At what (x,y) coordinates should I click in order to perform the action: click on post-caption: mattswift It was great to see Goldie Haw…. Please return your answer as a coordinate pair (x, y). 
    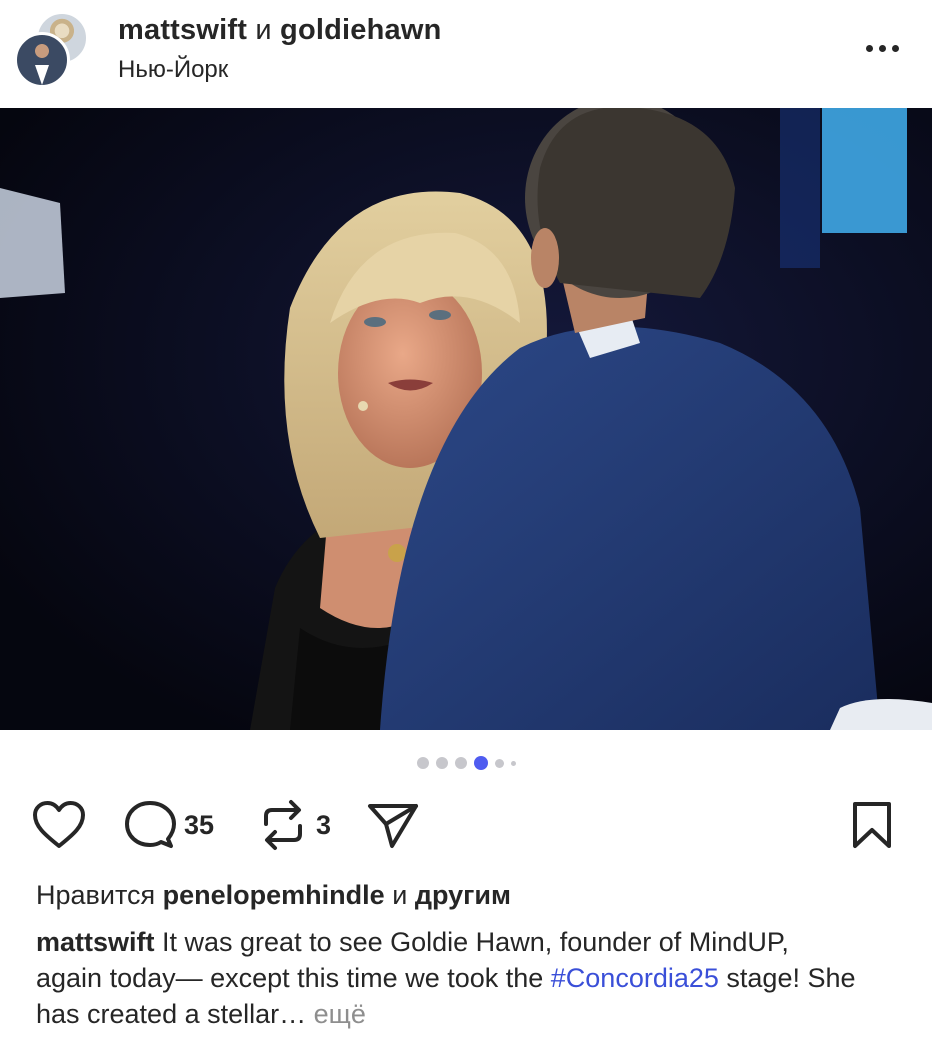
    Looking at the image, I should click on (446, 978).